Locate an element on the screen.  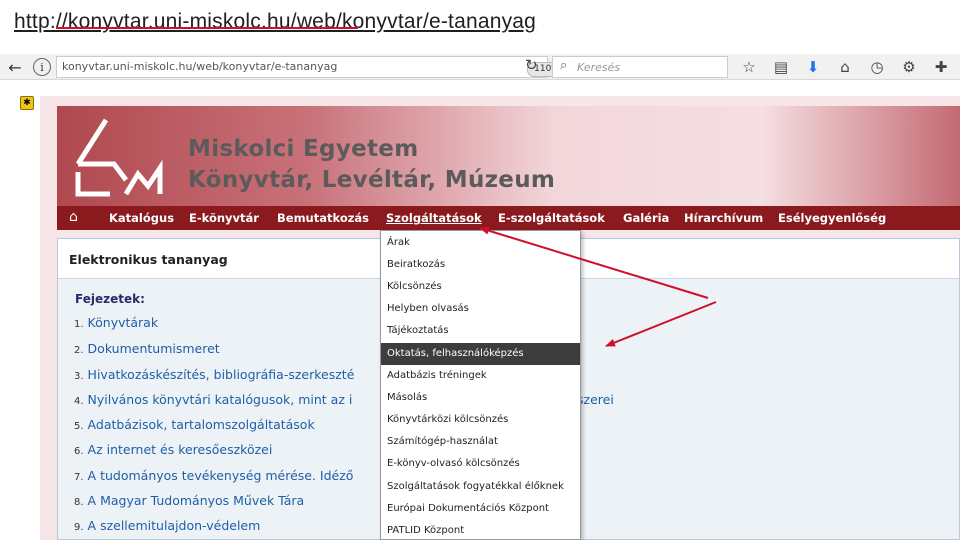
chapter-link: A Magyar Tudományos Művek Tára is located at coordinates (196, 500).